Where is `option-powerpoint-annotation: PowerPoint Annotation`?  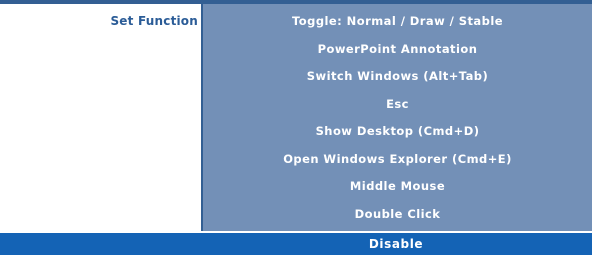 option-powerpoint-annotation: PowerPoint Annotation is located at coordinates (397, 50).